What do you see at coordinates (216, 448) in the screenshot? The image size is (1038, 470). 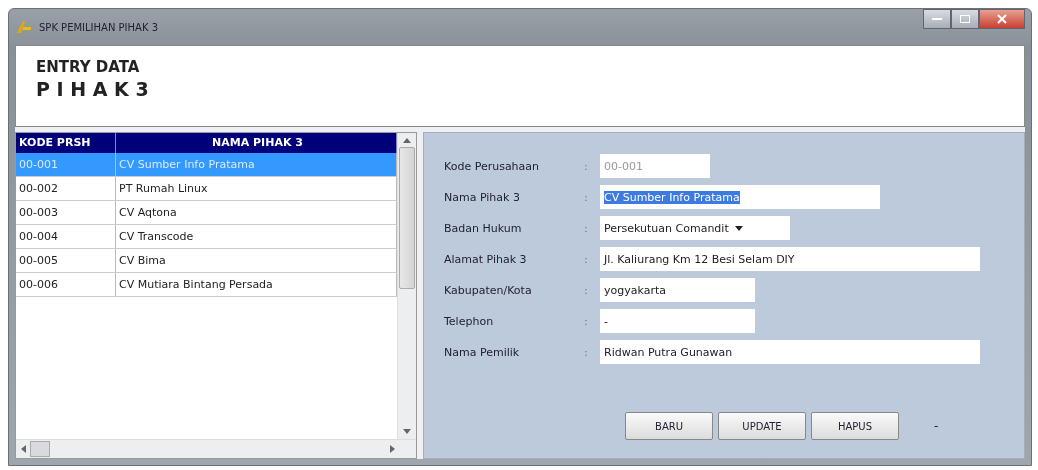 I see `horizontal-scrollbar` at bounding box center [216, 448].